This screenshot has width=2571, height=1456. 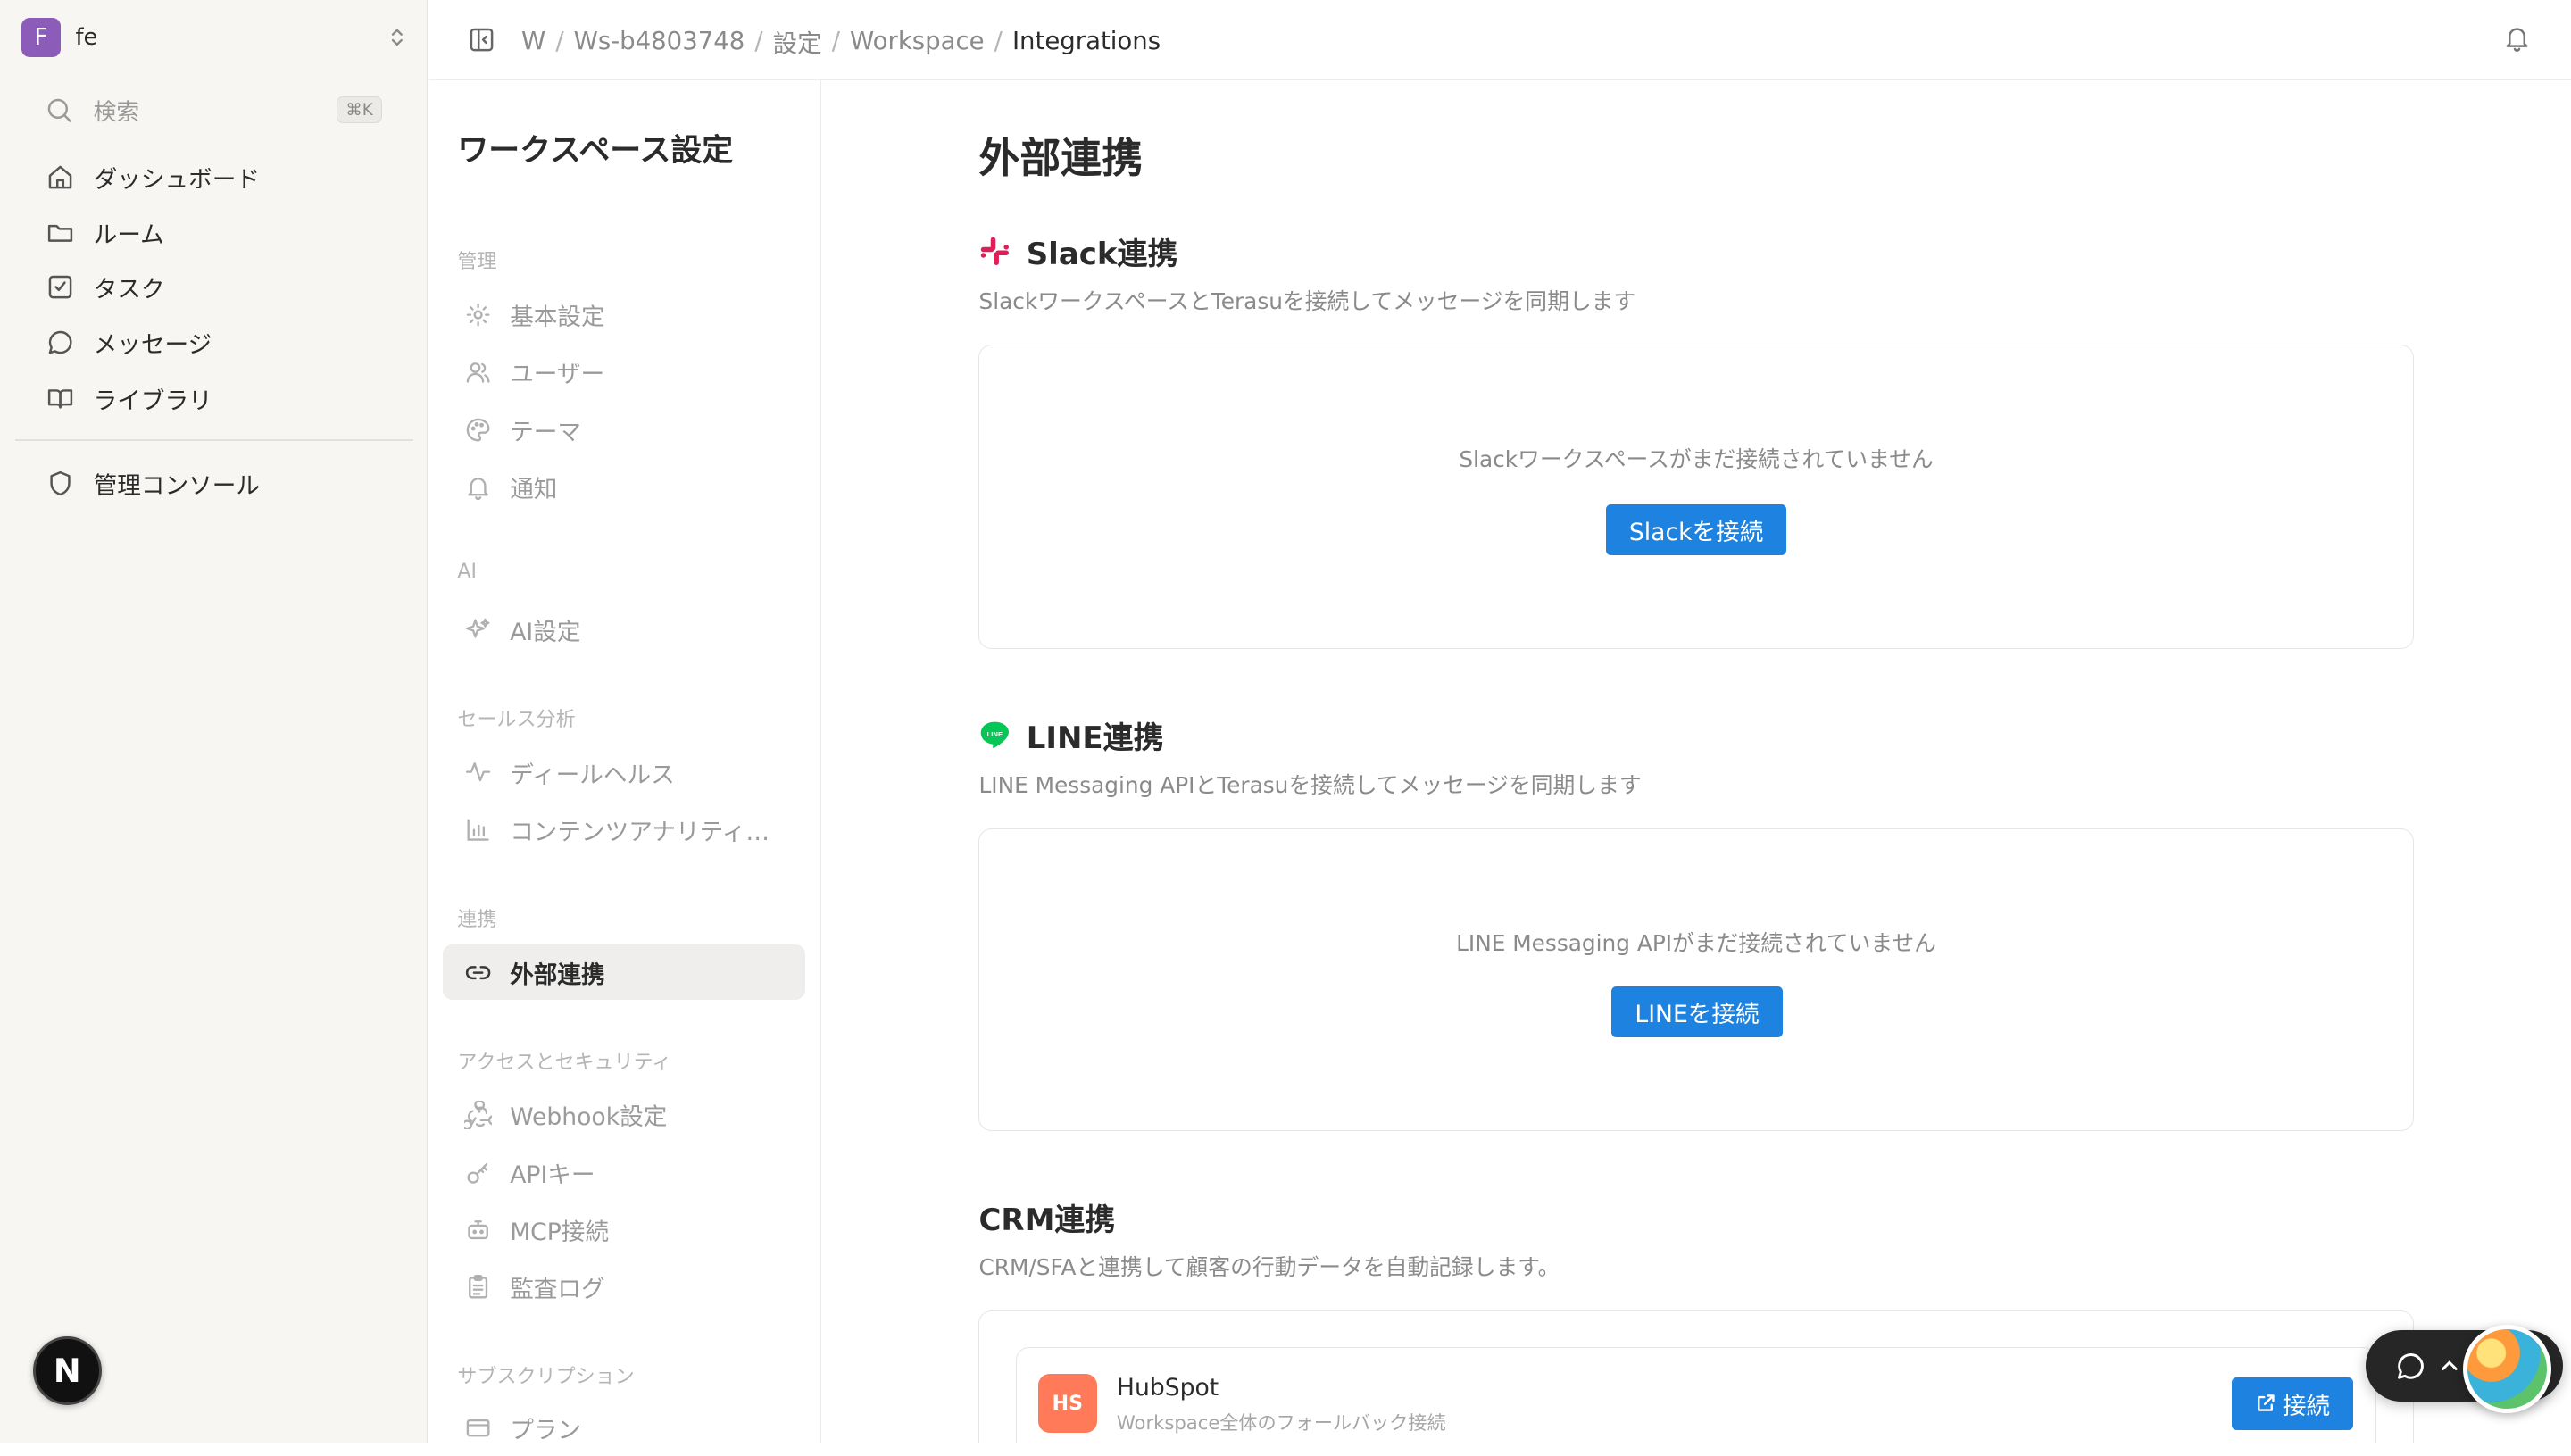 What do you see at coordinates (659, 41) in the screenshot?
I see `breadcrumb-item: Ws-b4803748` at bounding box center [659, 41].